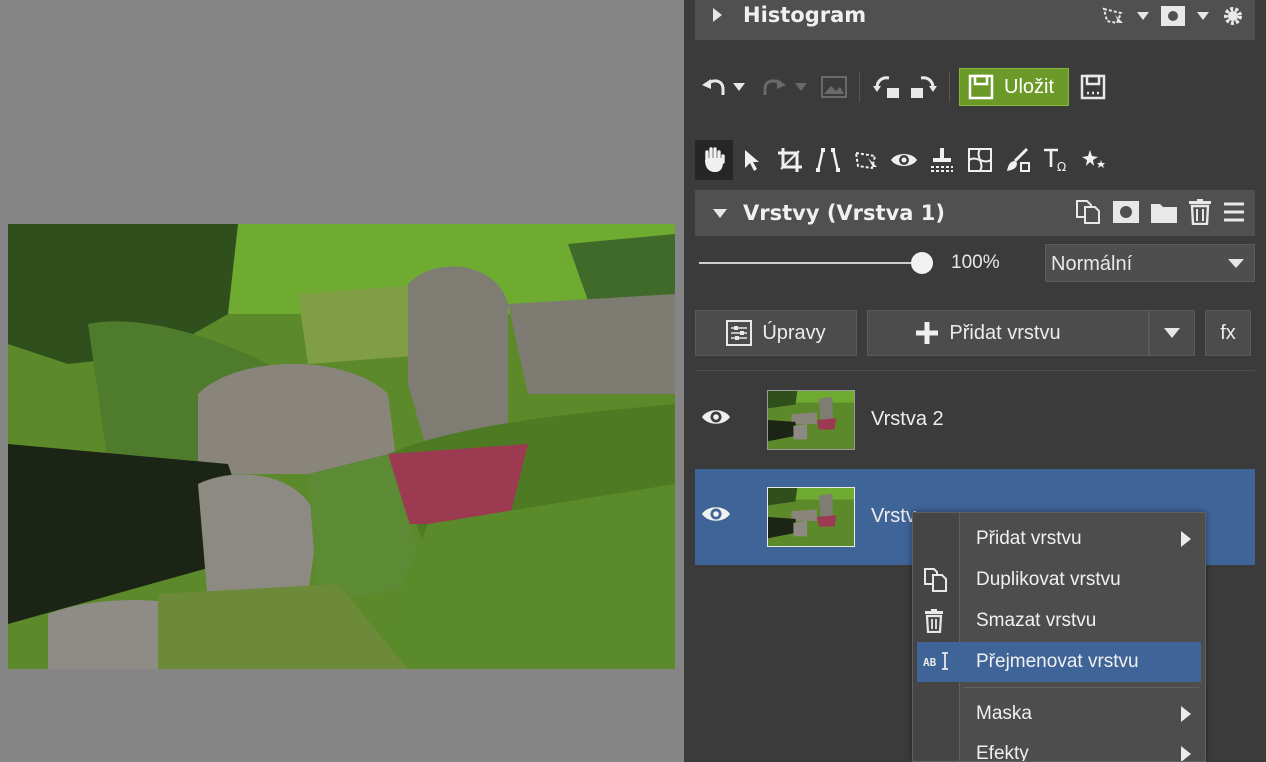 The image size is (1266, 762). Describe the element at coordinates (1233, 16) in the screenshot. I see `settings-icon` at that location.